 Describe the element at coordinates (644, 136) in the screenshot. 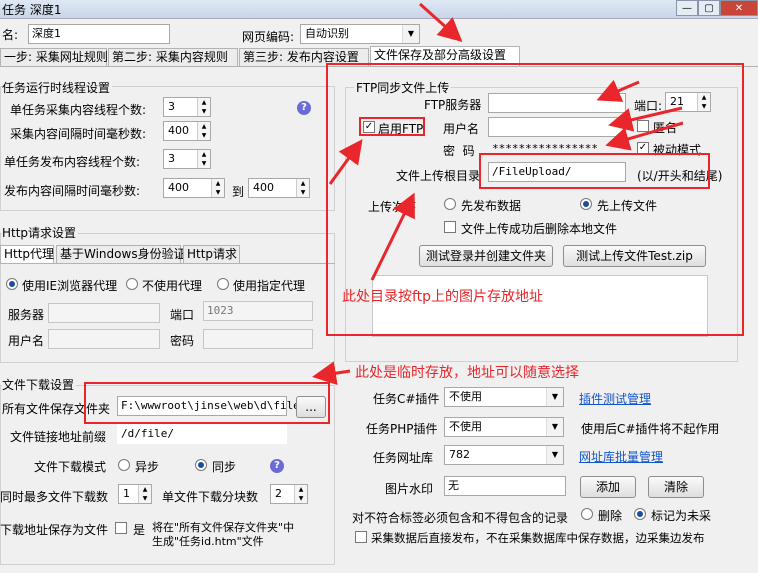

I see `arrow-to-ftp-password` at that location.